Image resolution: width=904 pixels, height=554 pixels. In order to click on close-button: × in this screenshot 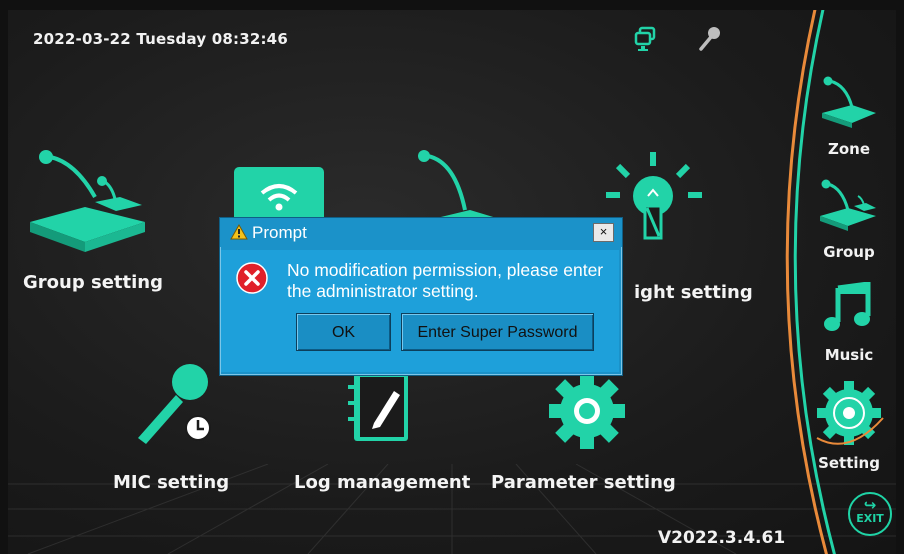, I will do `click(603, 232)`.